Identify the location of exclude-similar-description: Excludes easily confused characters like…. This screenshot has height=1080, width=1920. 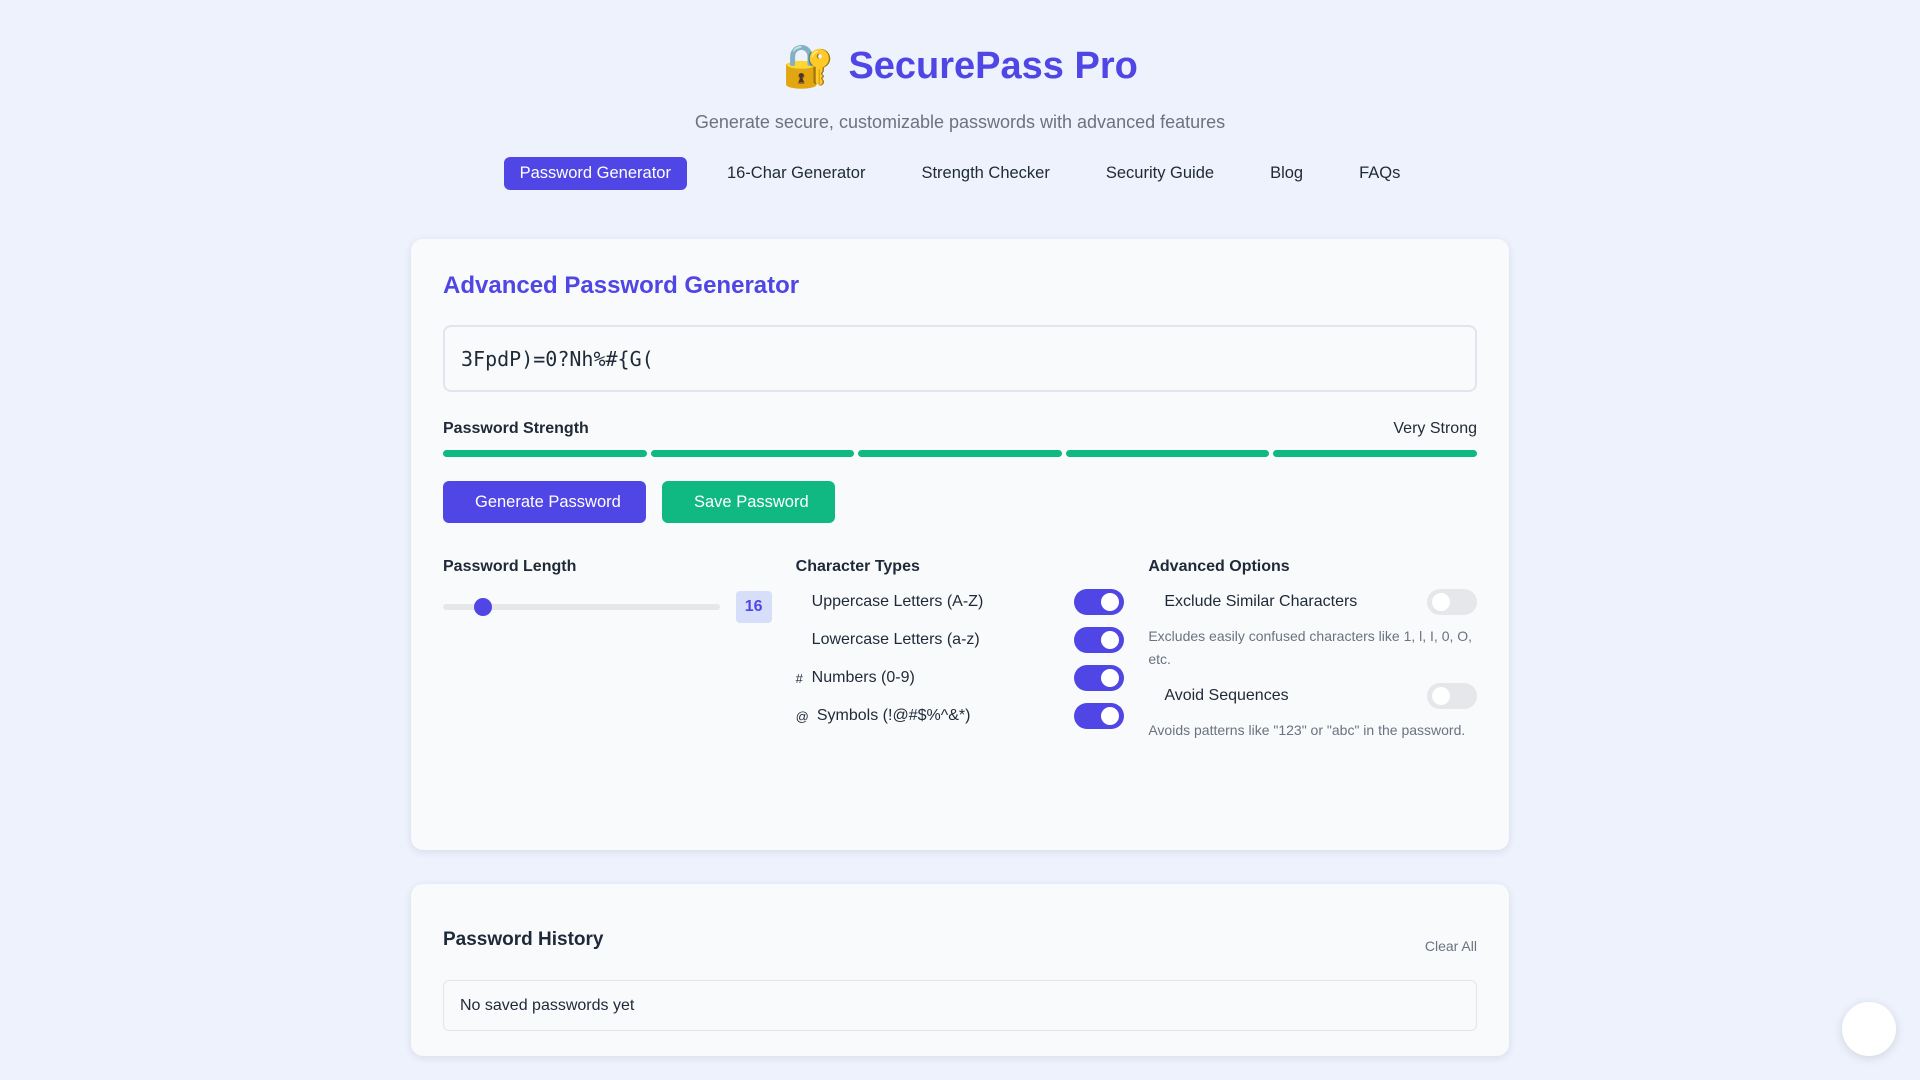
(1310, 647).